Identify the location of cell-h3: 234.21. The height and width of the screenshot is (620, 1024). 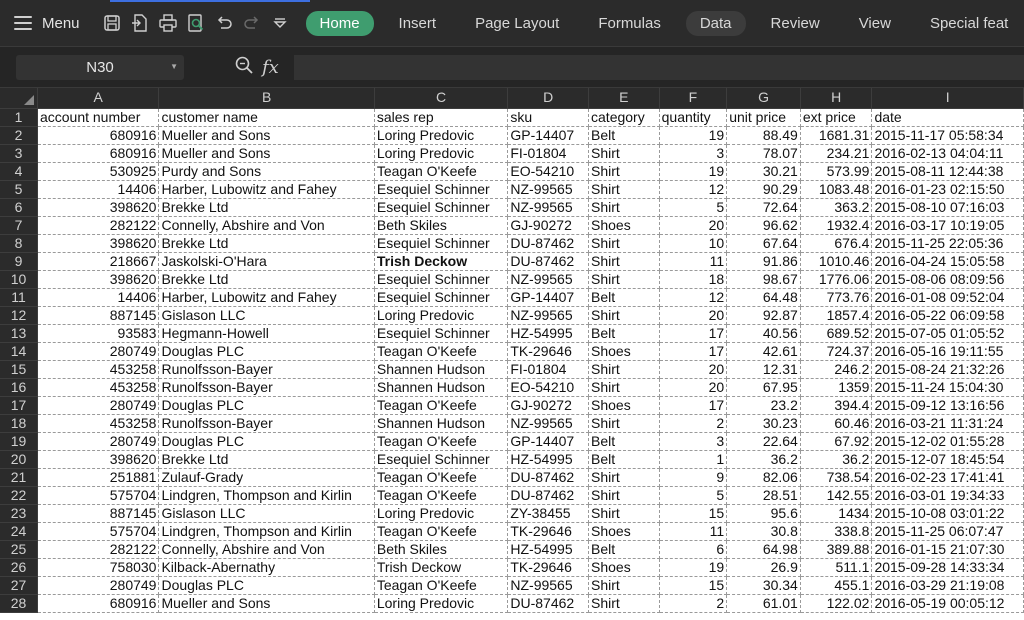
(836, 153).